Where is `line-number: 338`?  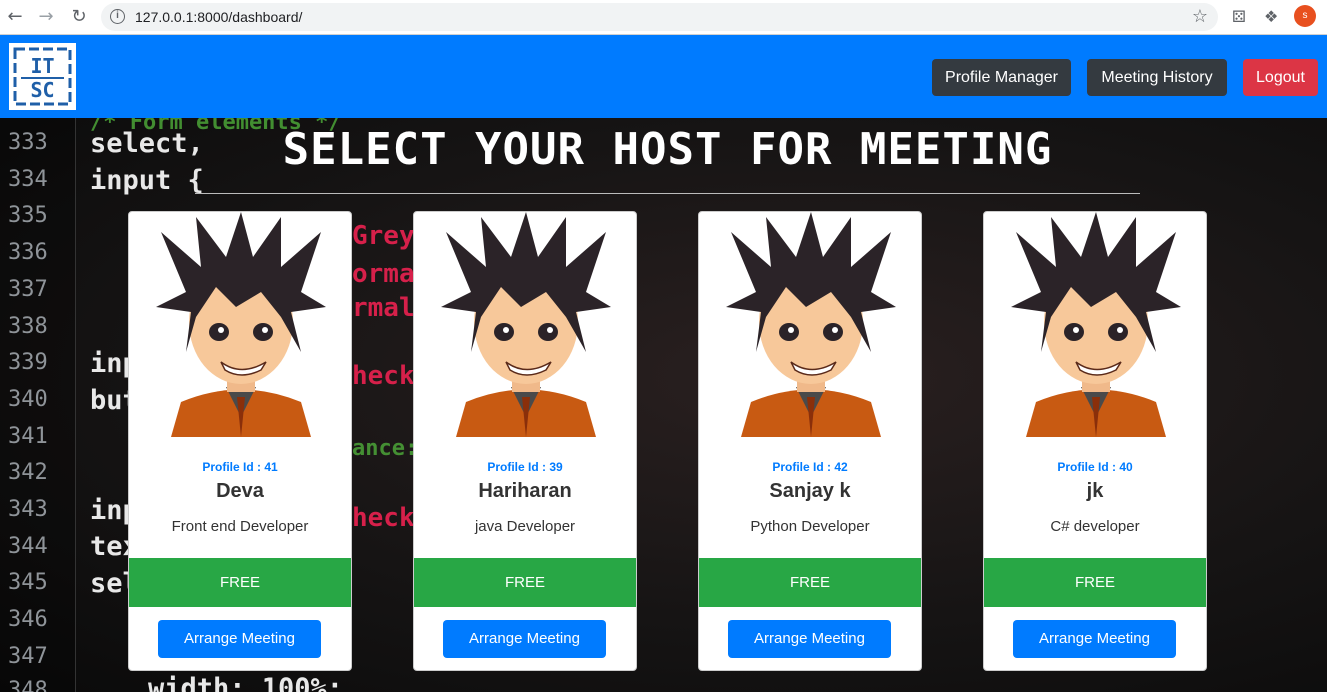
line-number: 338 is located at coordinates (28, 326).